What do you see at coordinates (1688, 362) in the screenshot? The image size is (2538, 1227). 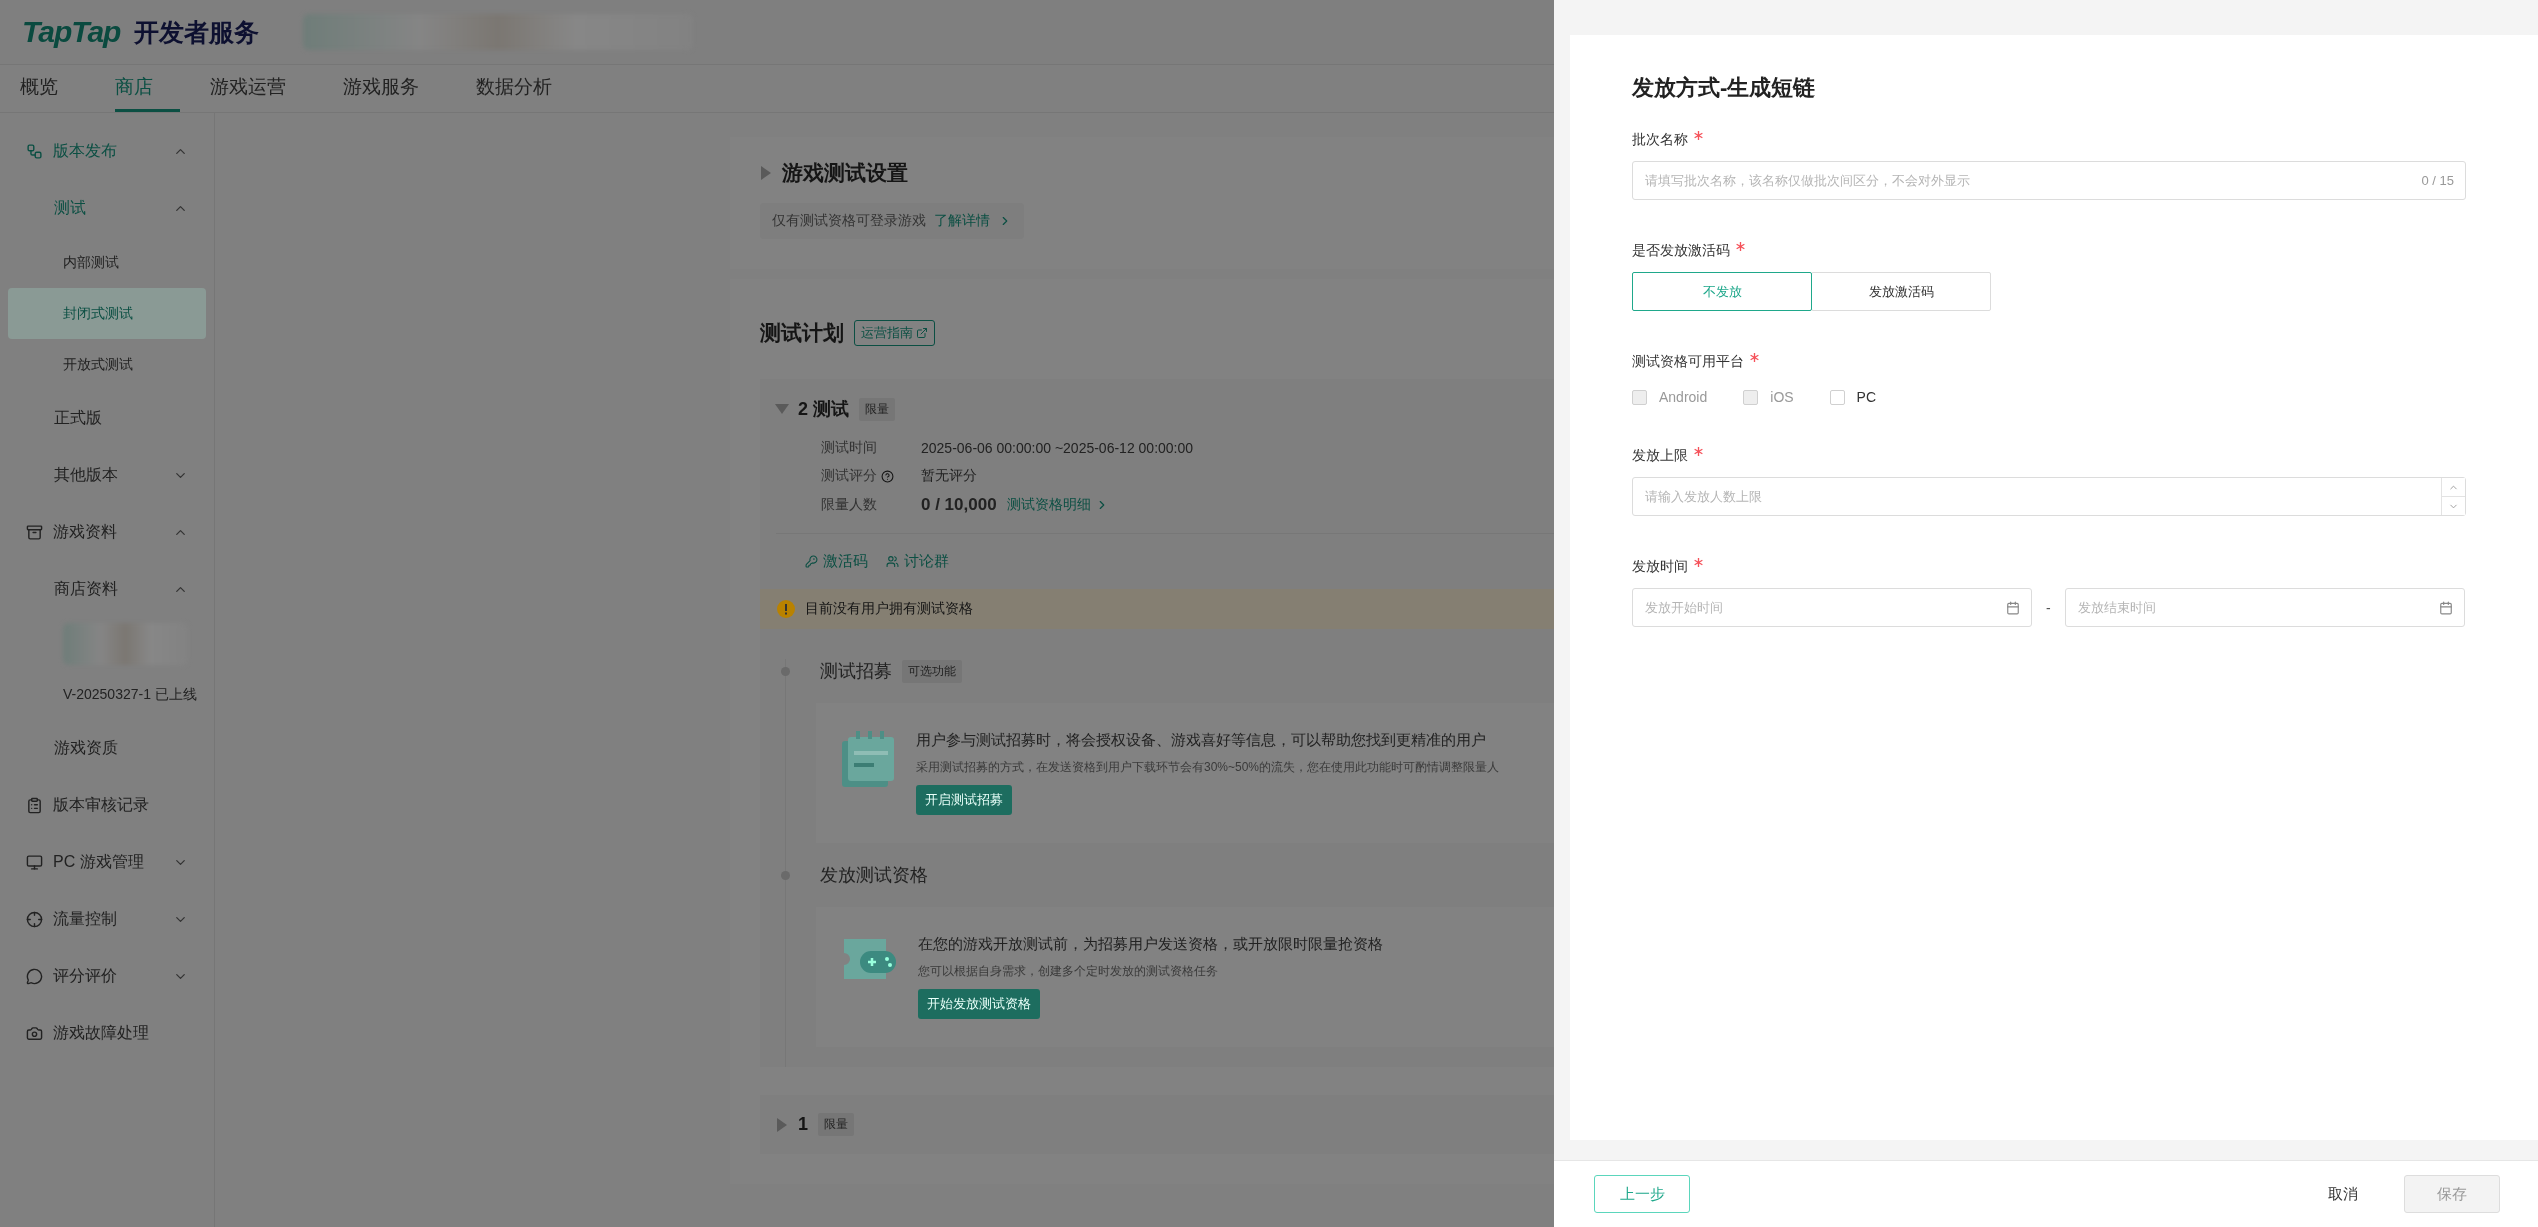 I see `field-label: 测试资格可用平台` at bounding box center [1688, 362].